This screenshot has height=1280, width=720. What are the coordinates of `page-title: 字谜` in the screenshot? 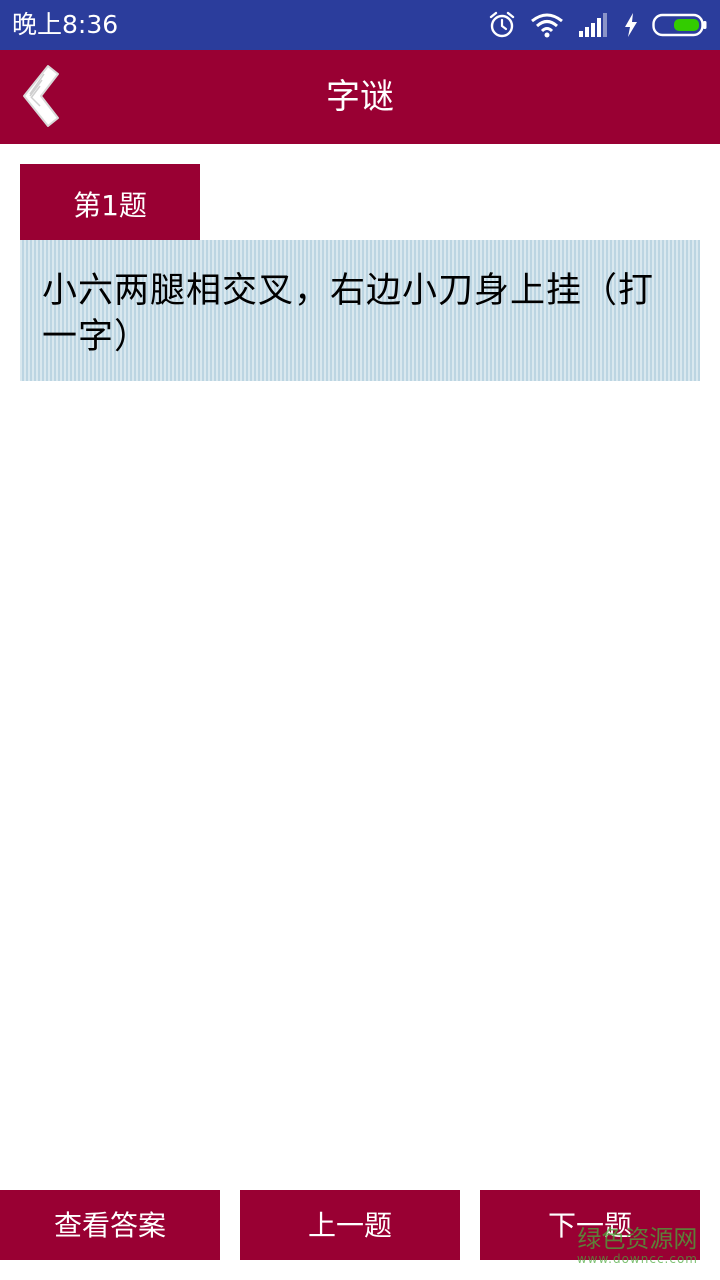 It's located at (360, 97).